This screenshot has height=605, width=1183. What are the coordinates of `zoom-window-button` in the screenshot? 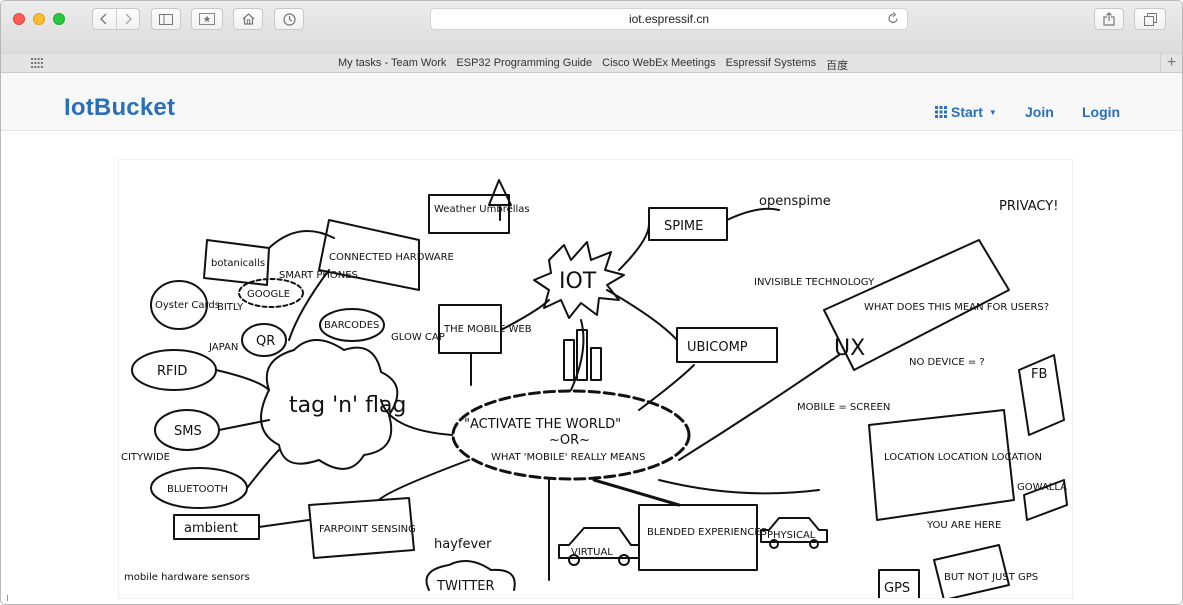 It's located at (59, 19).